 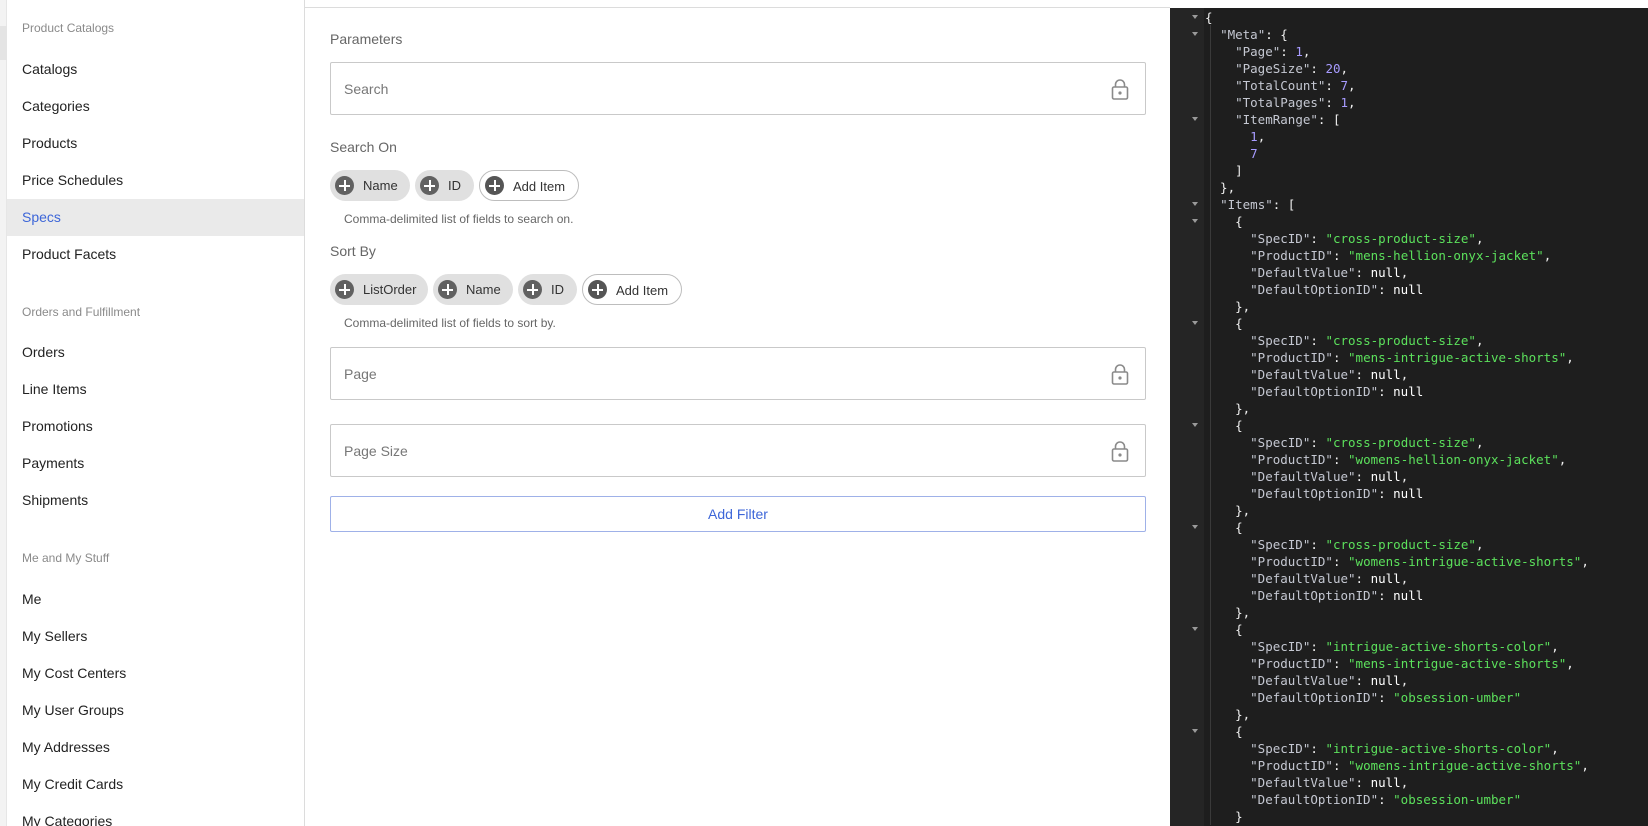 I want to click on code-line: "ProductID": "mens-hellion-onyx-jacket",, so click(x=1401, y=255).